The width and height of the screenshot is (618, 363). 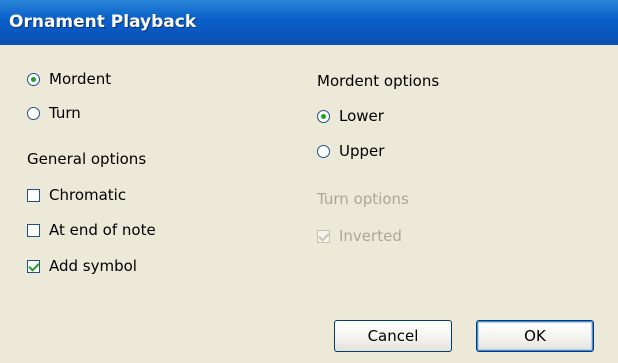 What do you see at coordinates (88, 195) in the screenshot?
I see `checkbox-chromatic-label: Chromatic` at bounding box center [88, 195].